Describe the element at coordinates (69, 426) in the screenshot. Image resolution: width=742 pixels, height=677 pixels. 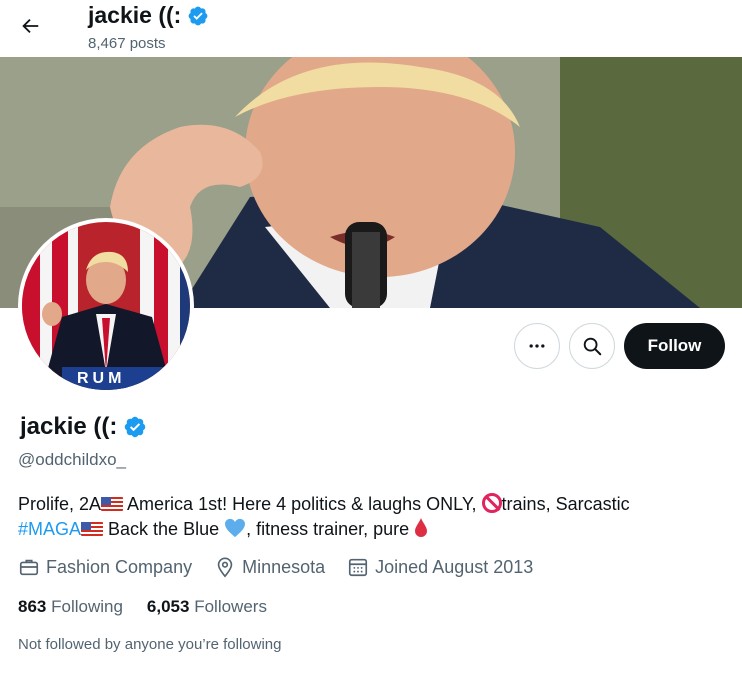
I see `display-name: jackie ((:` at that location.